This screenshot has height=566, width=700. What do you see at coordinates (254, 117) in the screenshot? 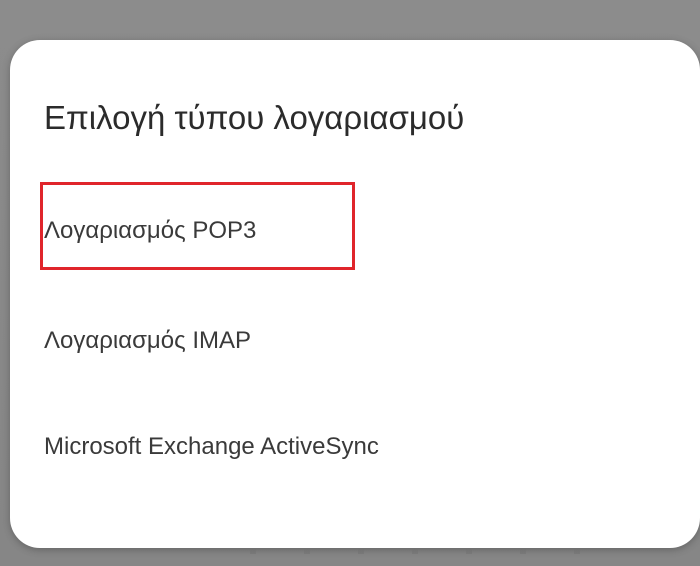
I see `dialog-title: Επιλογή τύπου λογαριασμού` at bounding box center [254, 117].